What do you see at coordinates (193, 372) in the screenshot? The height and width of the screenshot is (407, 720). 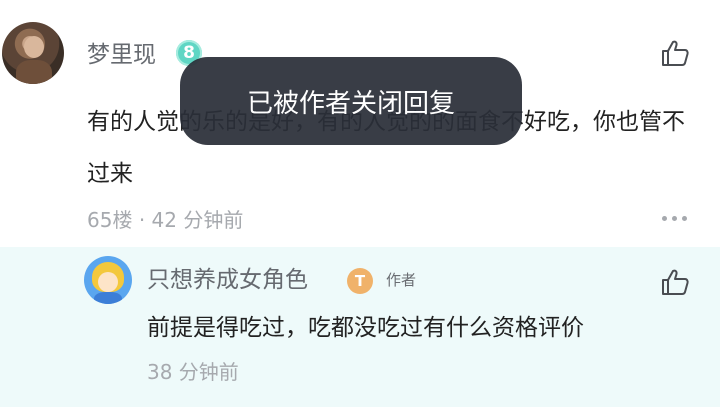 I see `reply-time: 38 分钟前` at bounding box center [193, 372].